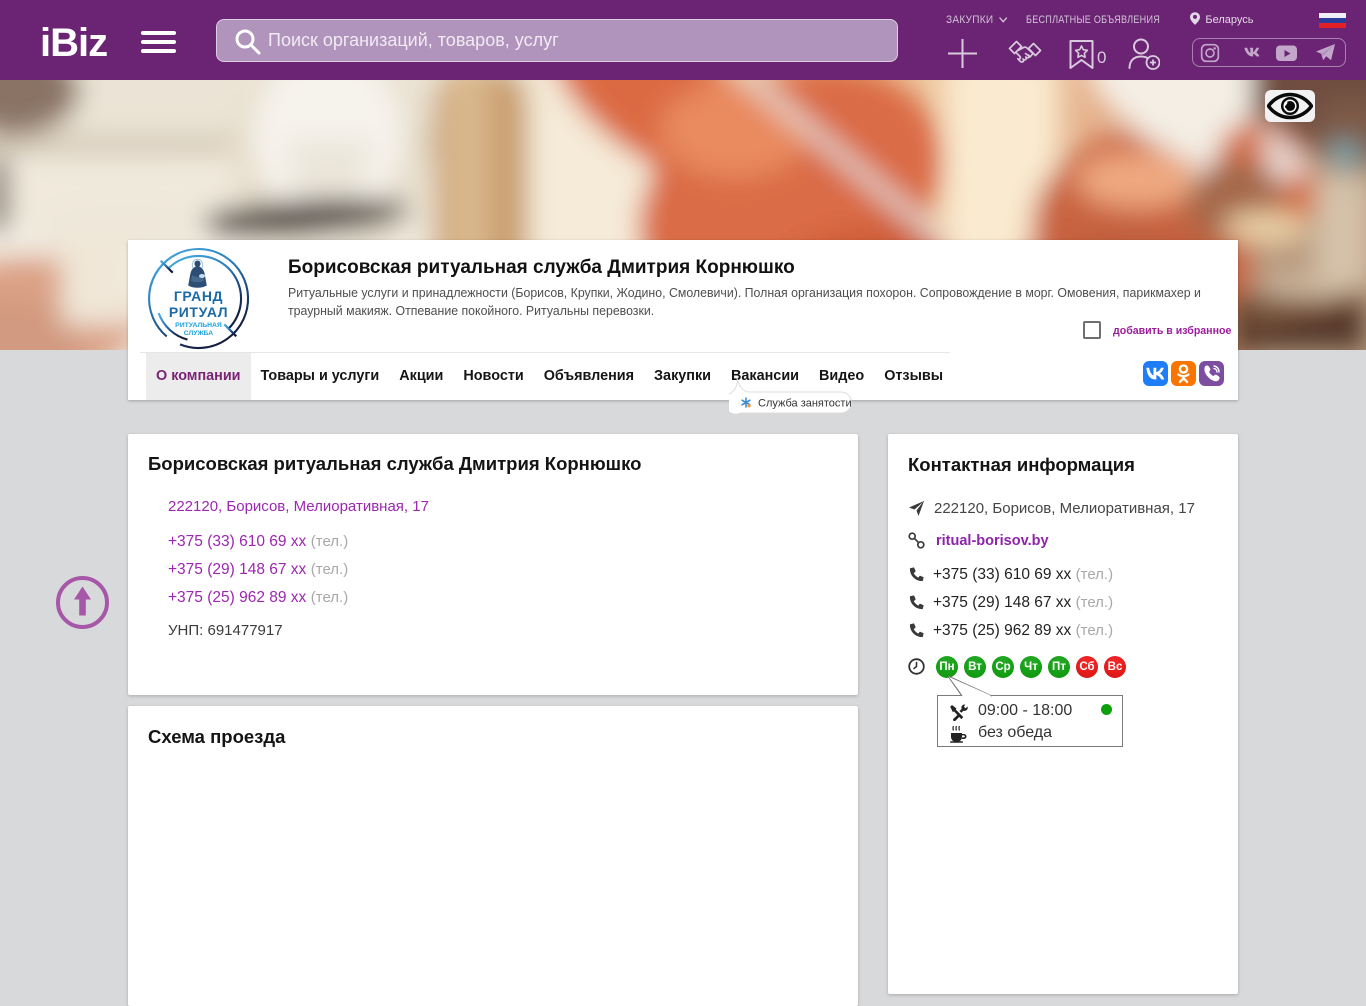 The image size is (1366, 1006). What do you see at coordinates (199, 333) in the screenshot?
I see `svg-text: СЛУЖБА` at bounding box center [199, 333].